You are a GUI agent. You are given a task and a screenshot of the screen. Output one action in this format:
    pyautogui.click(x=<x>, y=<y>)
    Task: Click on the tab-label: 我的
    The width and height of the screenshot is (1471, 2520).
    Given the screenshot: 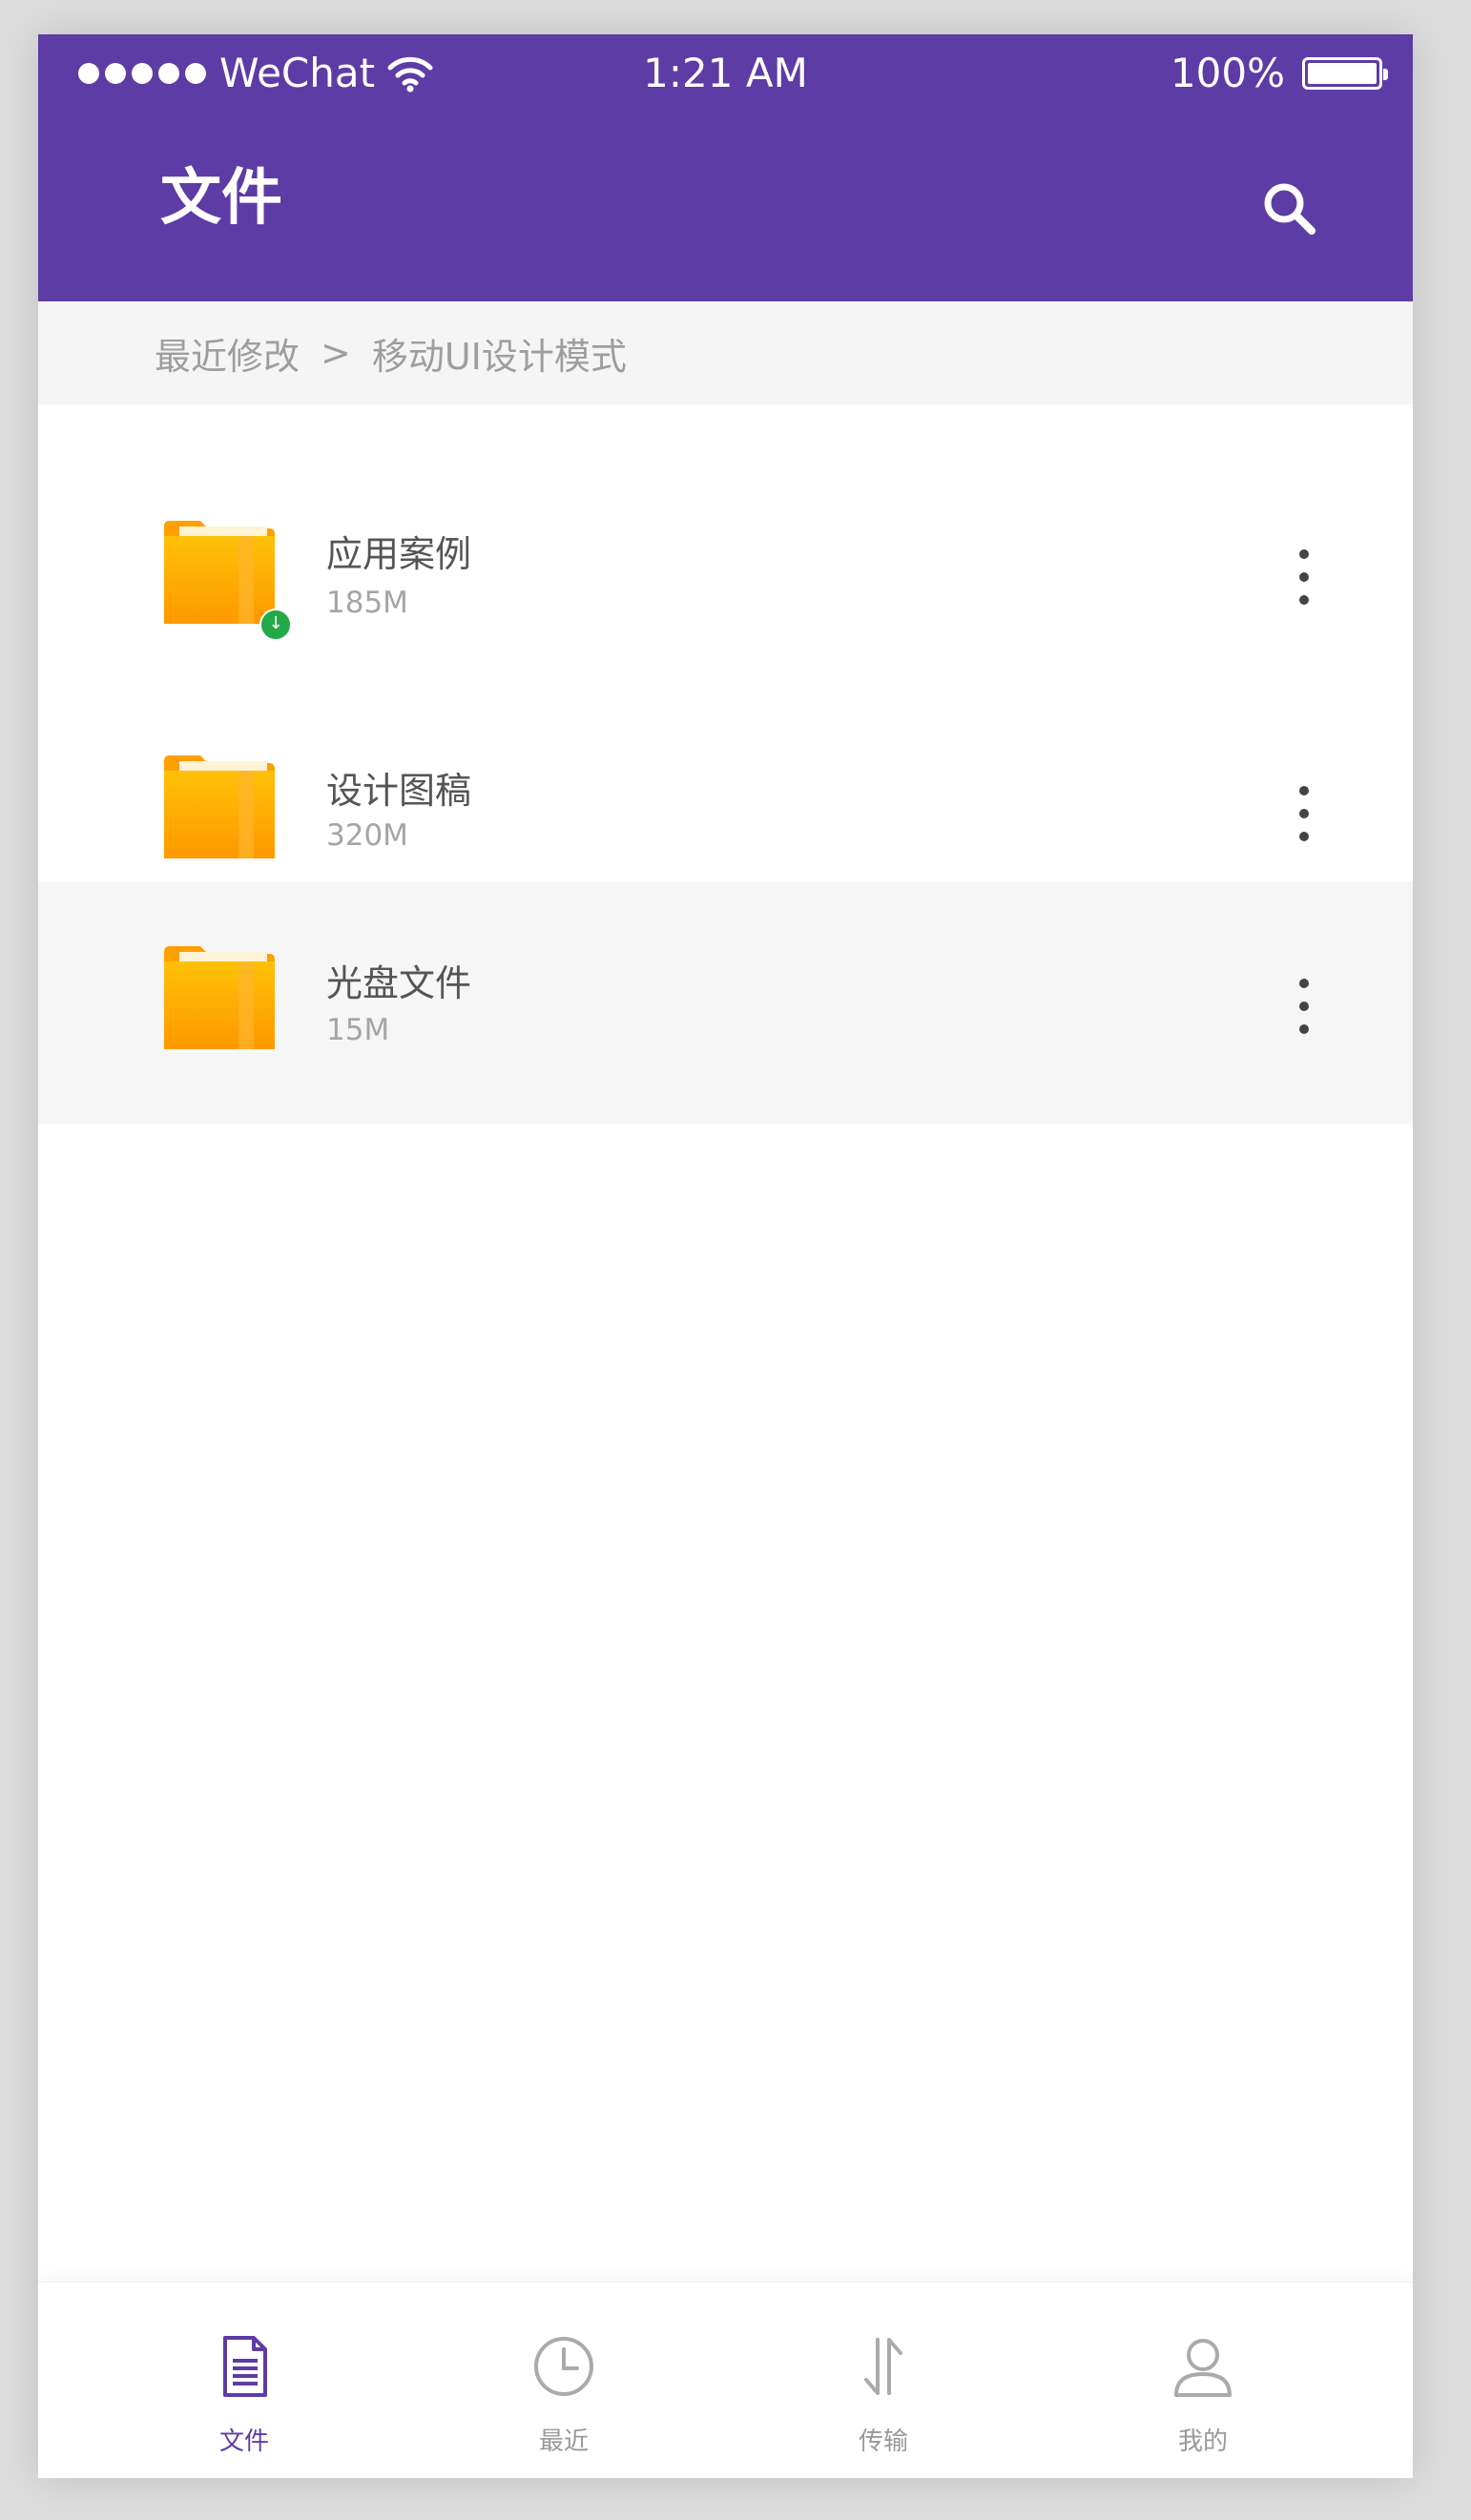 What is the action you would take?
    pyautogui.click(x=1202, y=2442)
    